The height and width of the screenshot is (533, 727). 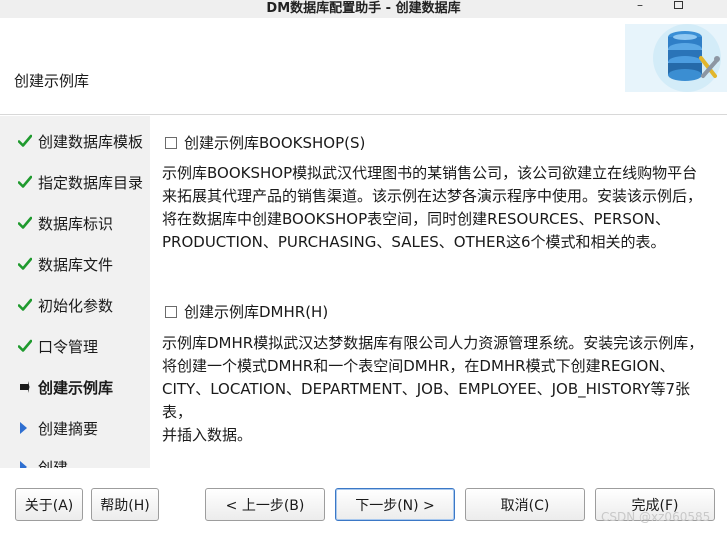 What do you see at coordinates (68, 346) in the screenshot?
I see `step-label: 口令管理` at bounding box center [68, 346].